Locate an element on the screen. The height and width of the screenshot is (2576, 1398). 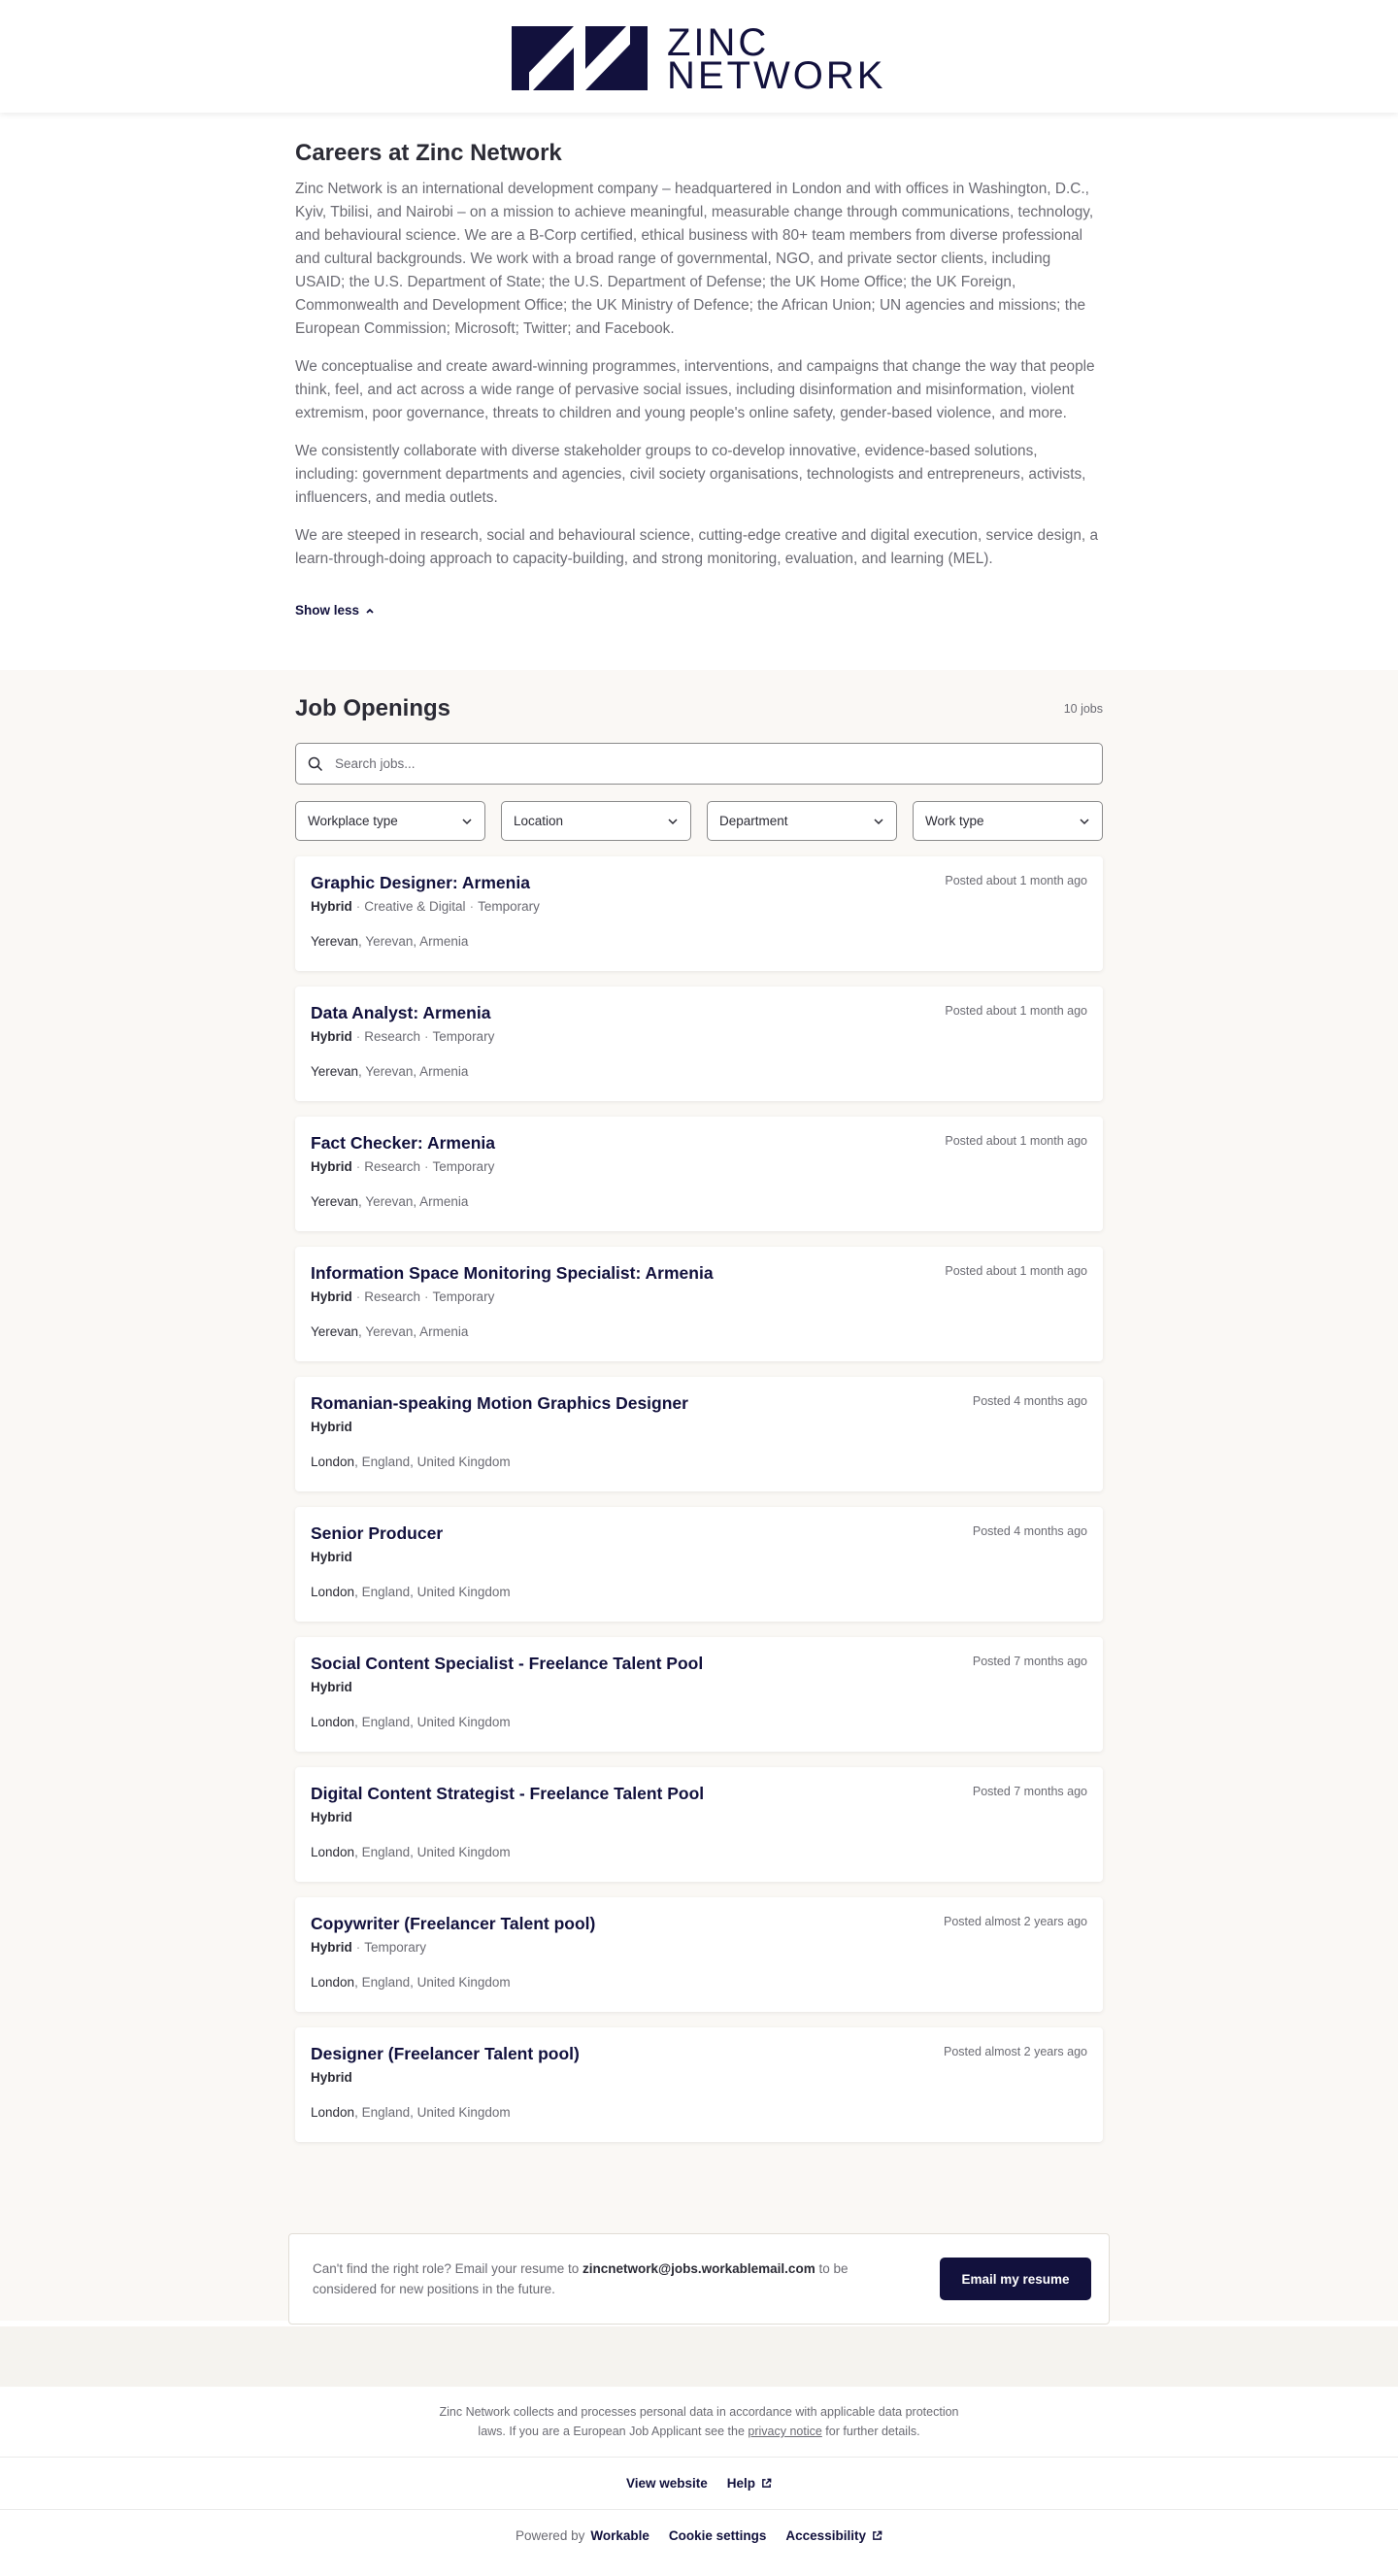
help-link: Help is located at coordinates (749, 2484).